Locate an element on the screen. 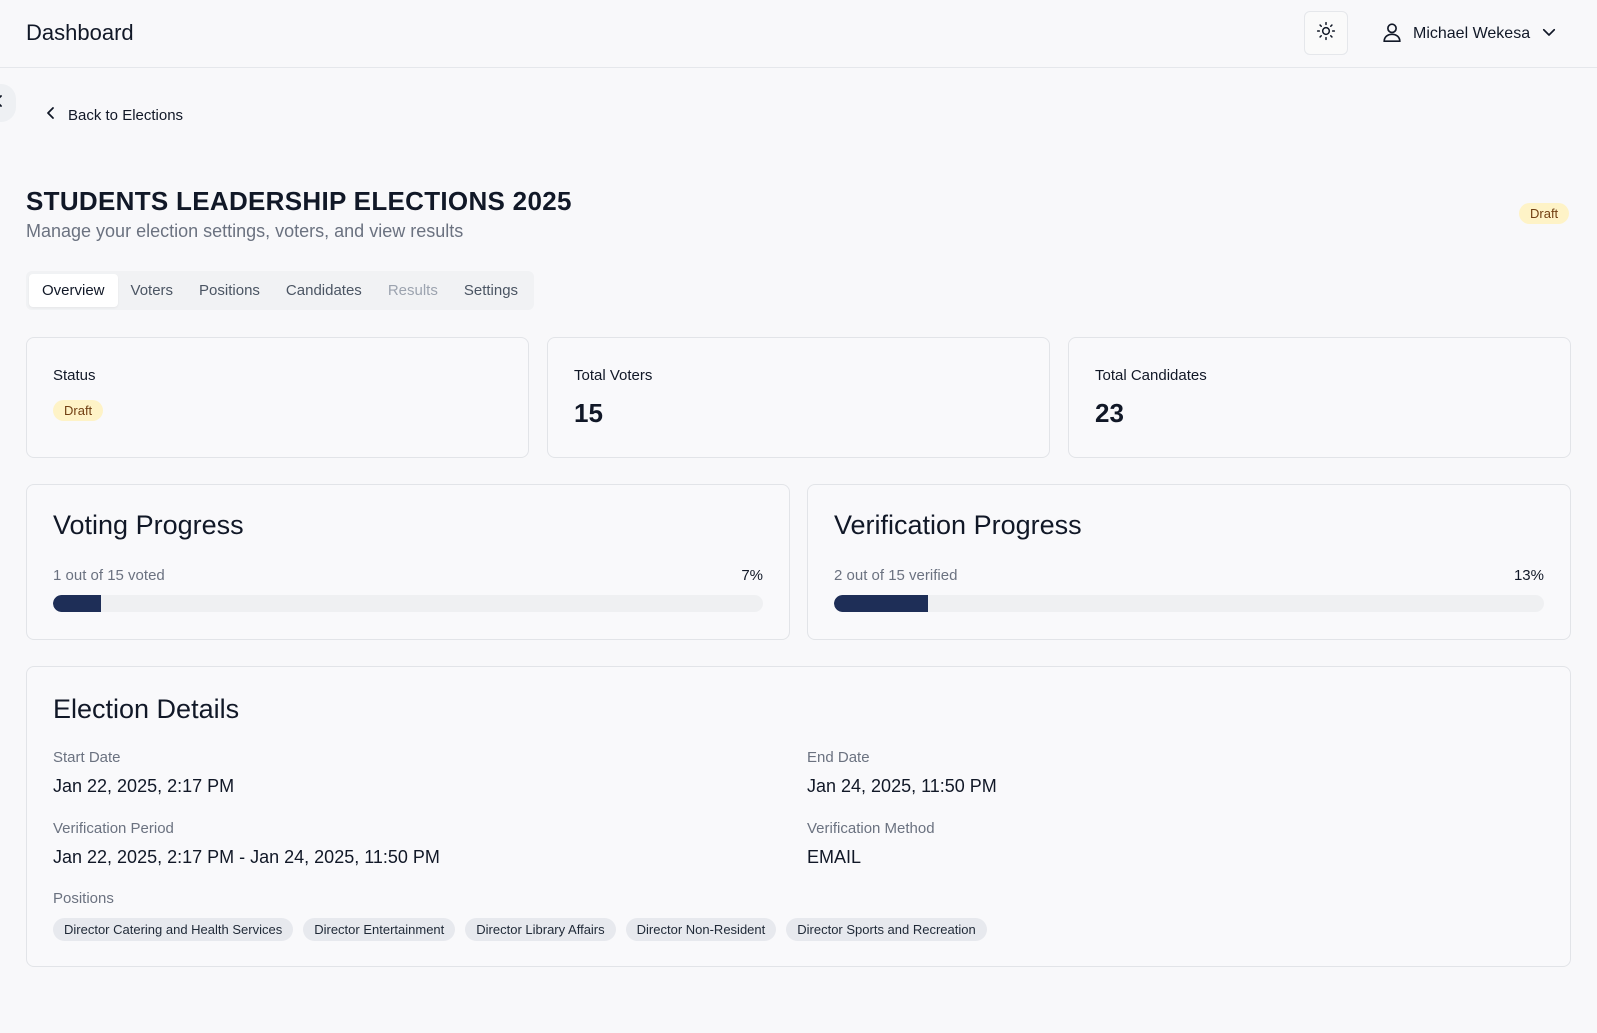 This screenshot has height=1033, width=1597. tab-overview: Overview is located at coordinates (73, 290).